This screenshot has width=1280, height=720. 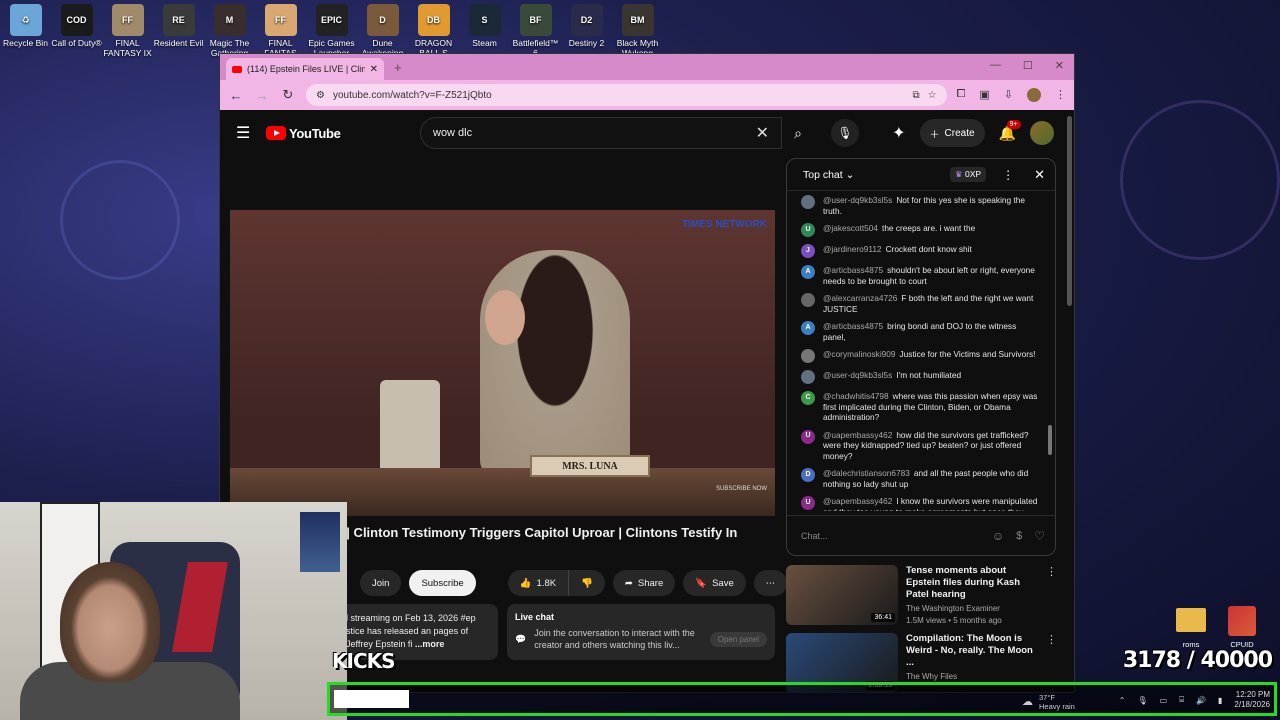 I want to click on chat-username: @jardinero9112, so click(x=852, y=249).